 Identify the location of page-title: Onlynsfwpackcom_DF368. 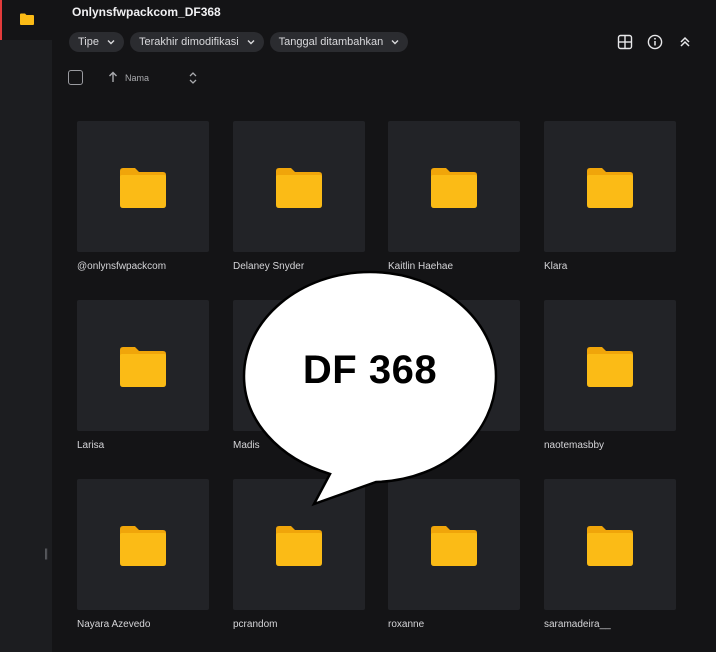
(146, 12).